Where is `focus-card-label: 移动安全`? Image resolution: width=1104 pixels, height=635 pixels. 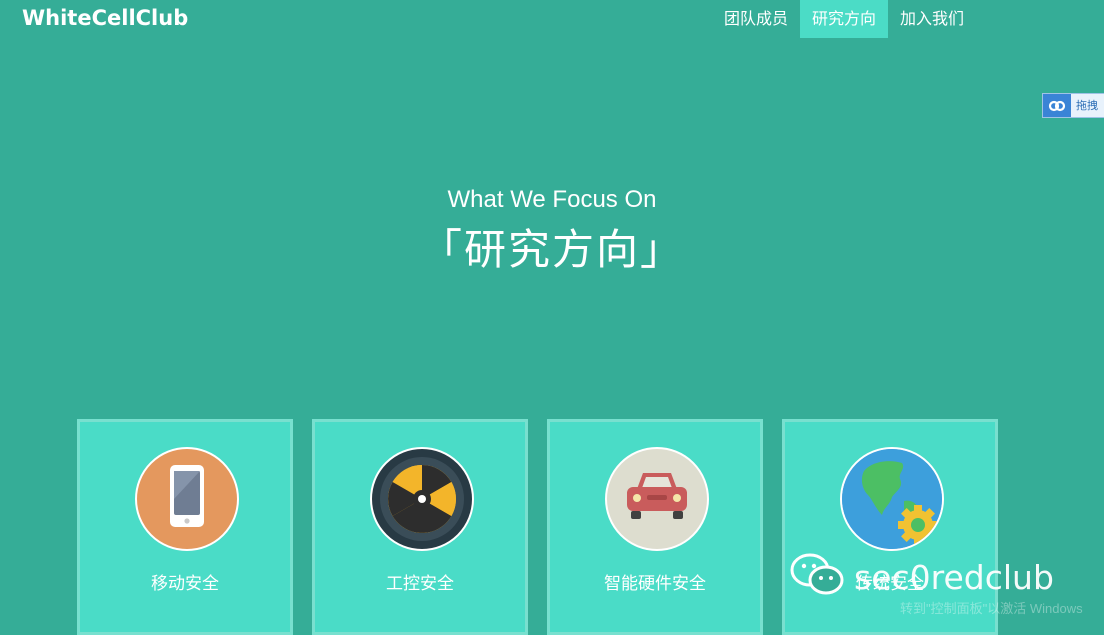 focus-card-label: 移动安全 is located at coordinates (185, 584).